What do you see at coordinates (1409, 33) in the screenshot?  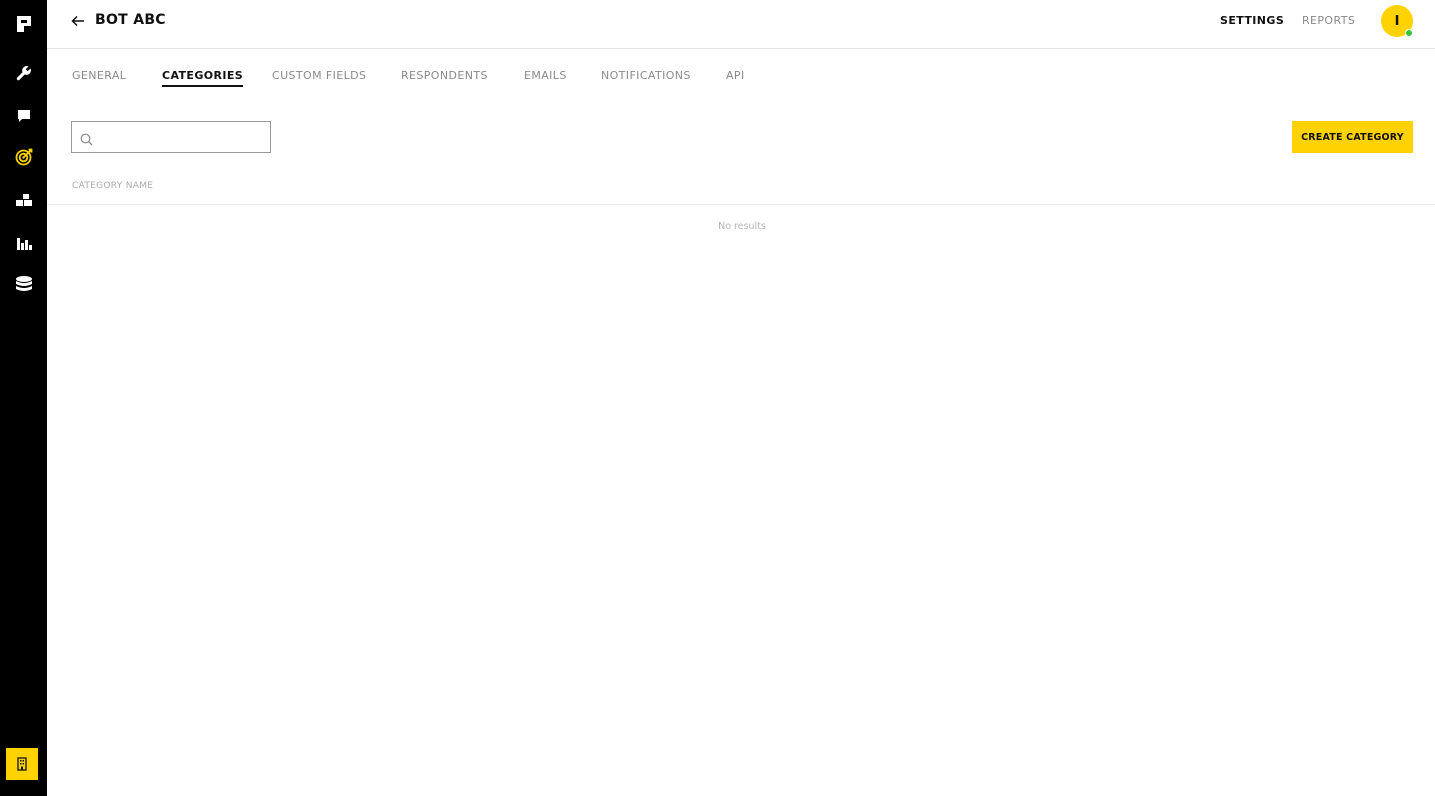 I see `online-status-indicator` at bounding box center [1409, 33].